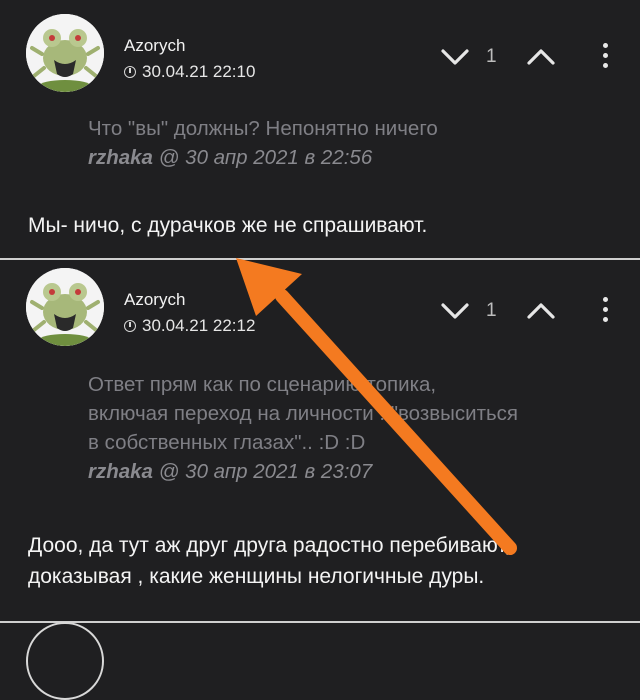 Image resolution: width=640 pixels, height=700 pixels. What do you see at coordinates (199, 325) in the screenshot?
I see `timestamp-text: 30.04.21 22:12` at bounding box center [199, 325].